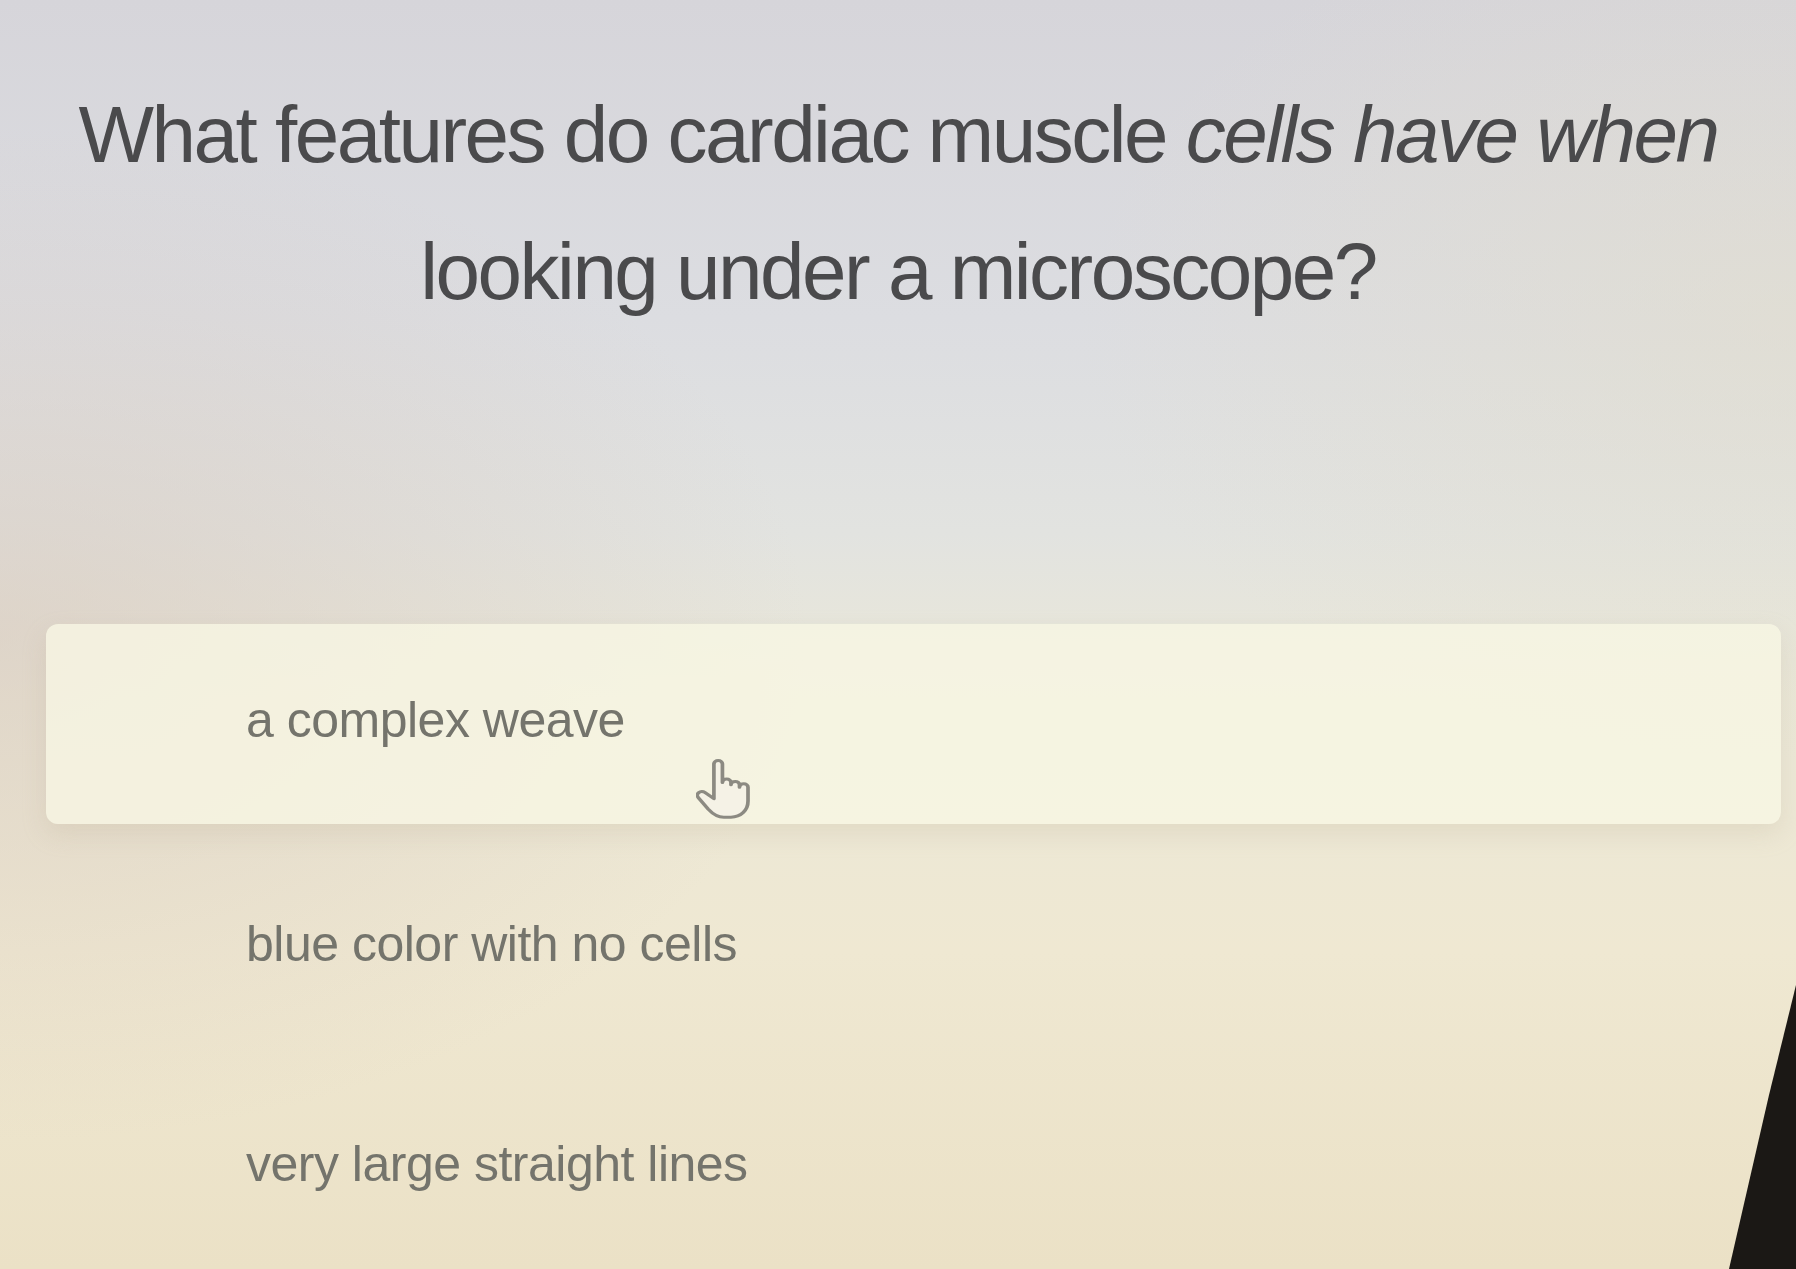 The image size is (1796, 1269). Describe the element at coordinates (497, 1164) in the screenshot. I see `answer-option: very large straight lines` at that location.